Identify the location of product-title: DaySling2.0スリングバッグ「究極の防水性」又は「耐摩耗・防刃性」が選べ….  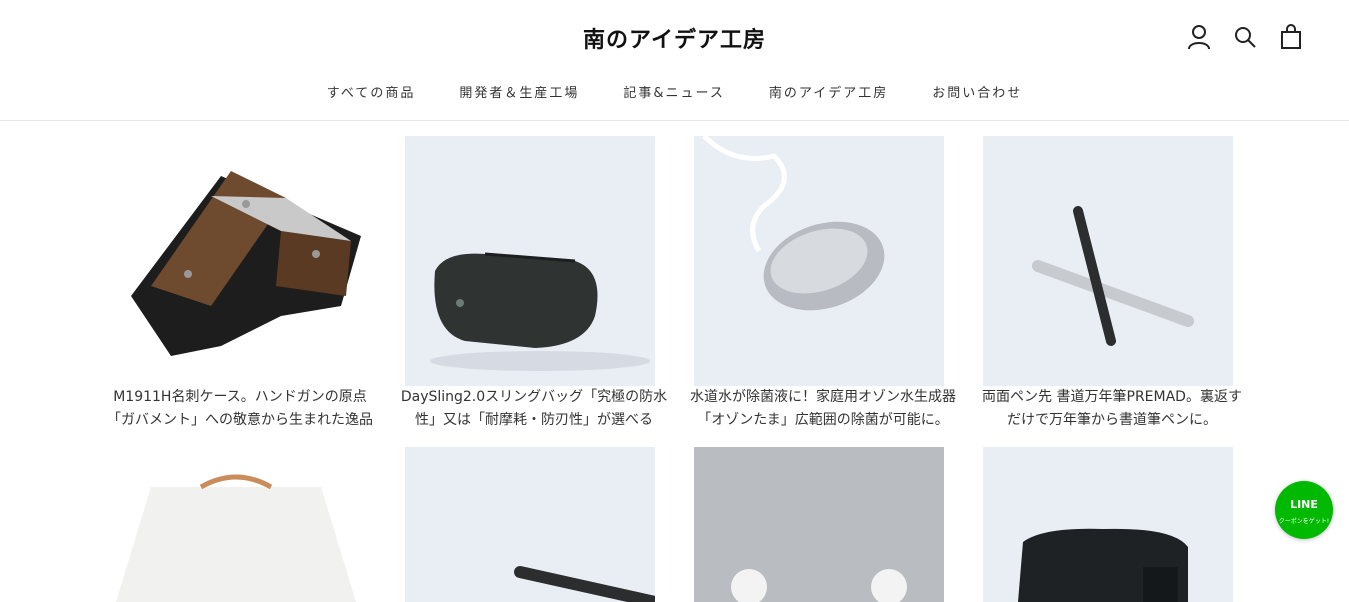
(534, 409).